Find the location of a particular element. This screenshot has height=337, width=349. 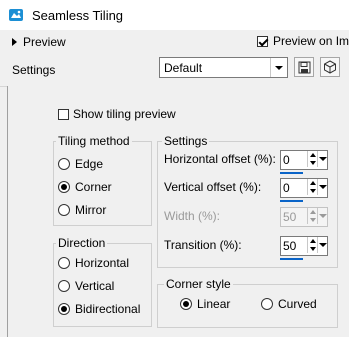

seamless-tiling-app-icon is located at coordinates (16, 15).